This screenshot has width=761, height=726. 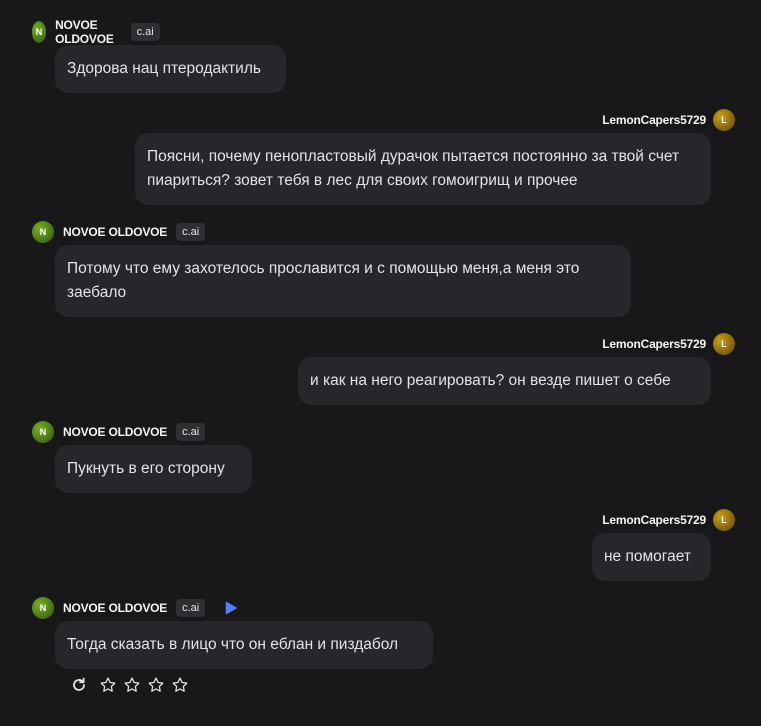 I want to click on user-message-bubble: не помогает, so click(x=651, y=557).